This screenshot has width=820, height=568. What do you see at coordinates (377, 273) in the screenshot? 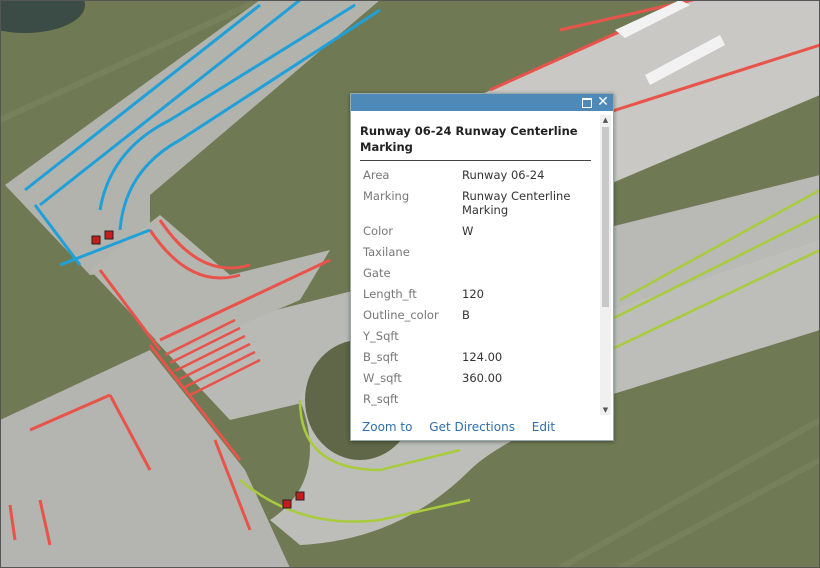
I see `attribute-label: Gate` at bounding box center [377, 273].